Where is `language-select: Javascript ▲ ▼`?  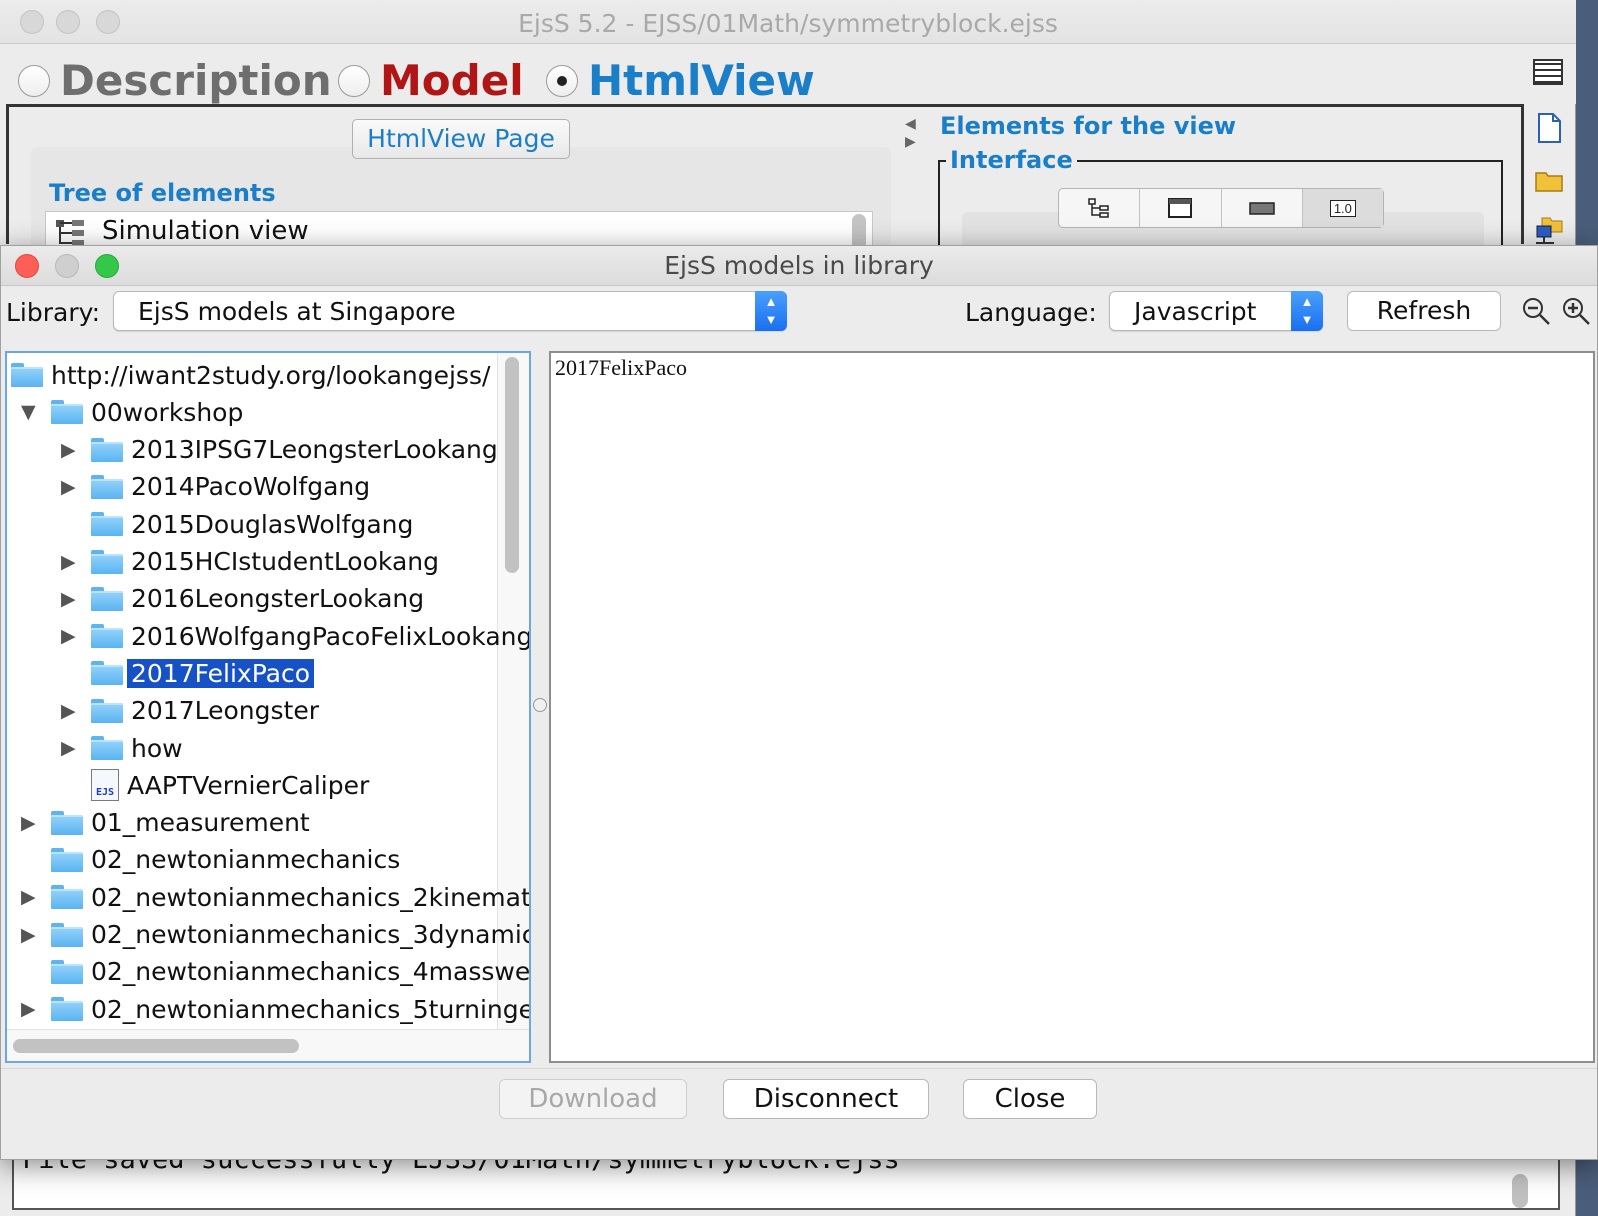 language-select: Javascript ▲ ▼ is located at coordinates (1216, 311).